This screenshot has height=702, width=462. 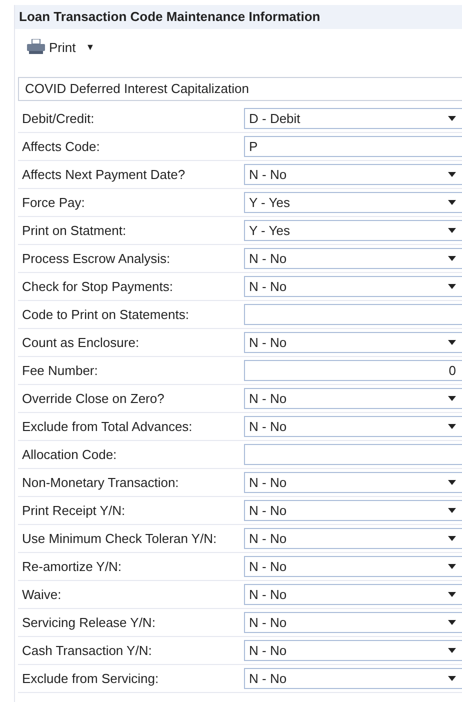 What do you see at coordinates (74, 230) in the screenshot?
I see `field-label: Print on Statment:` at bounding box center [74, 230].